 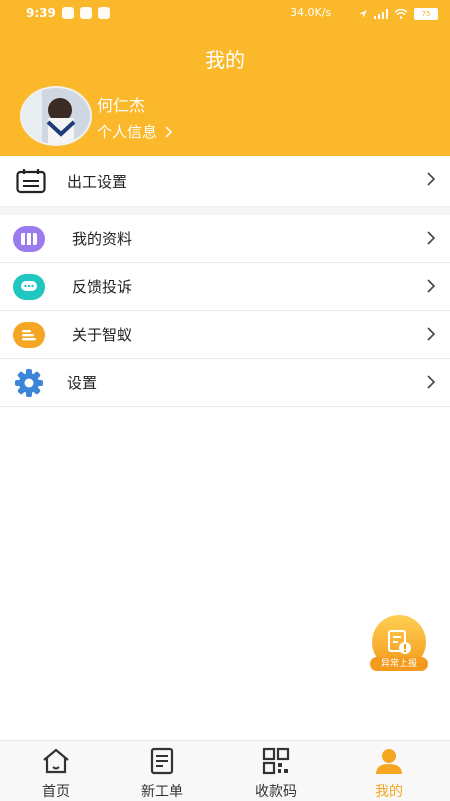 I want to click on app-notification-icon, so click(x=86, y=13).